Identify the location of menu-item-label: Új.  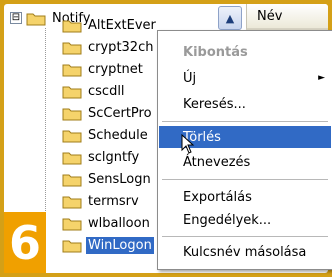
(190, 78).